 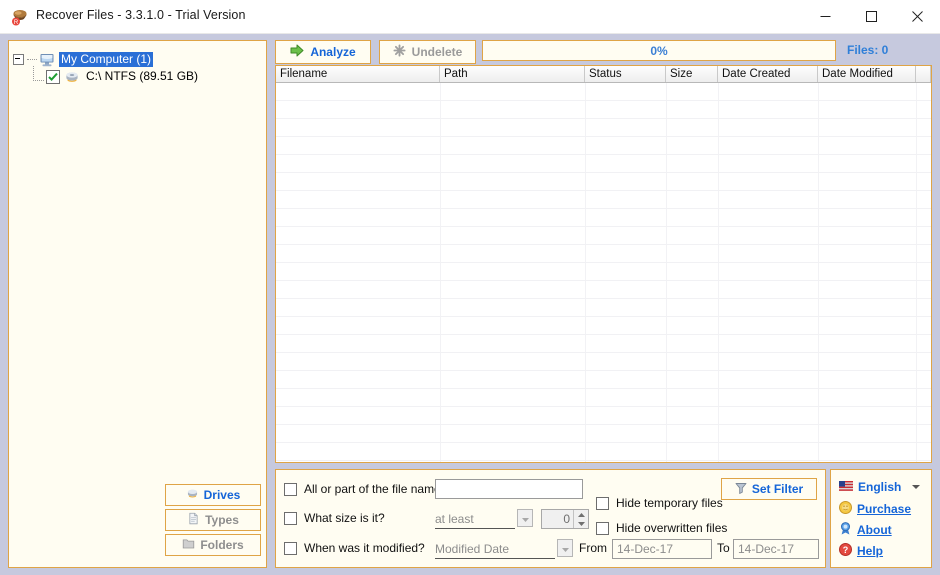 What do you see at coordinates (867, 74) in the screenshot?
I see `column-header-date-modified: Date Modified` at bounding box center [867, 74].